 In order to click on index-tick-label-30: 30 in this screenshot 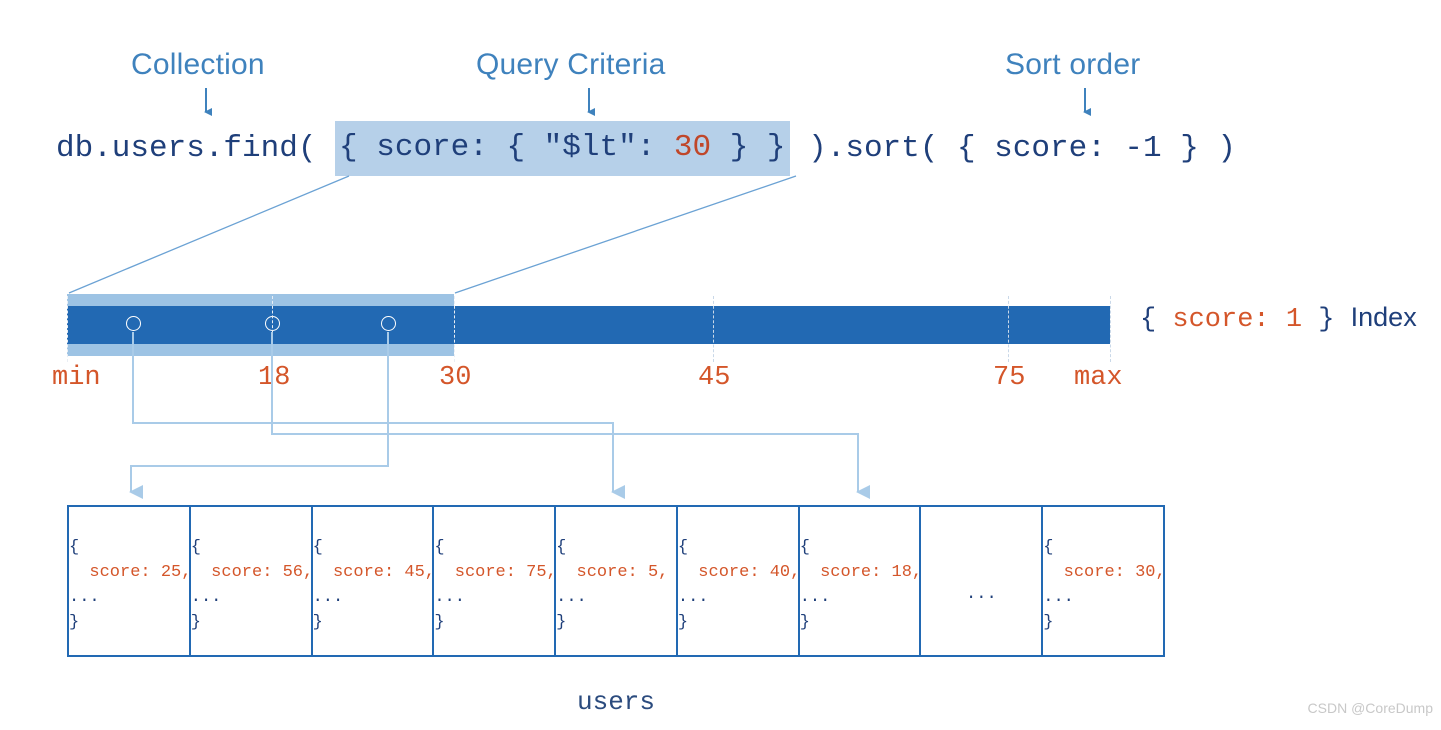, I will do `click(455, 378)`.